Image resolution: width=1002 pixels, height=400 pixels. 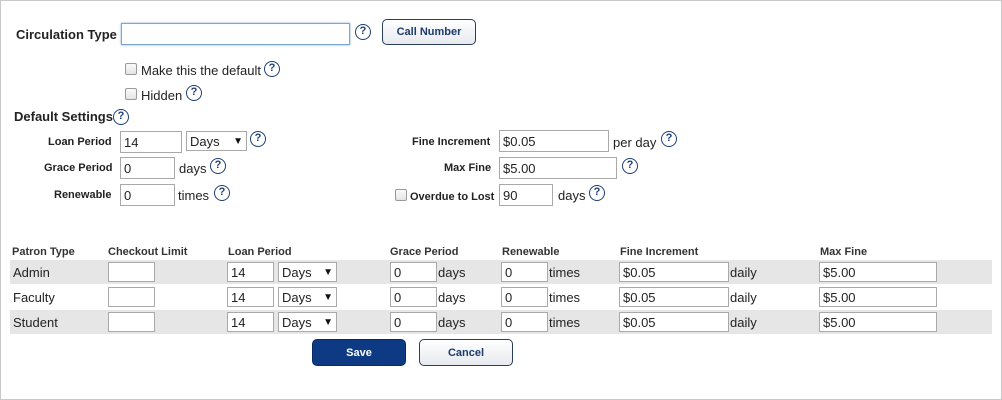 I want to click on grace-period-label: Grace Period, so click(x=78, y=168).